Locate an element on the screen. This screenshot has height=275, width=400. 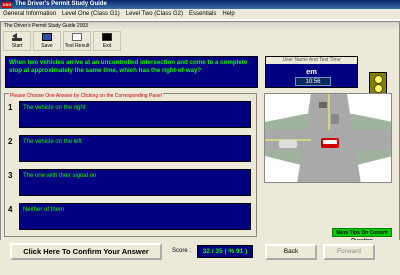
exit-icon is located at coordinates (107, 37).